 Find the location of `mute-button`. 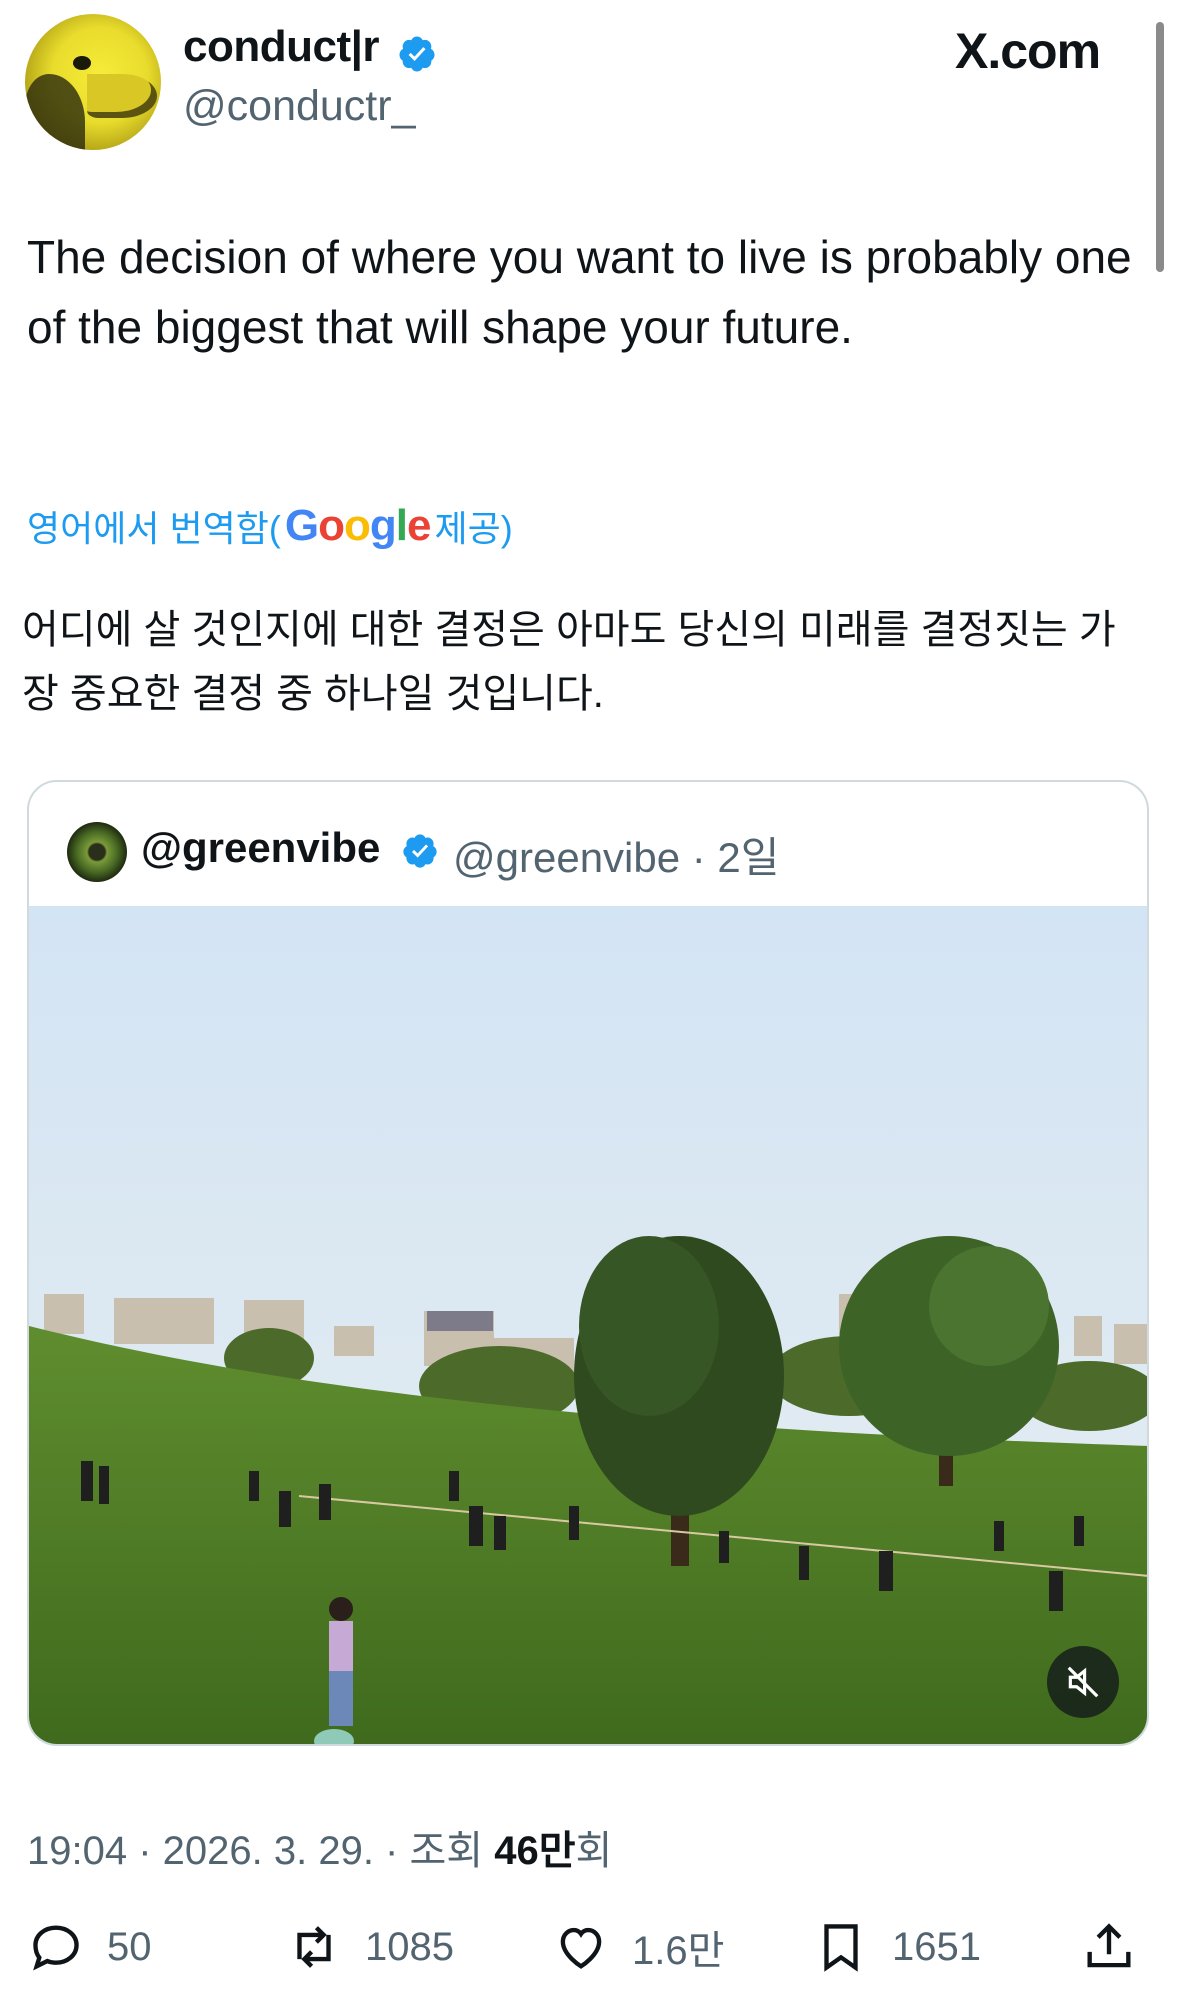

mute-button is located at coordinates (1083, 1682).